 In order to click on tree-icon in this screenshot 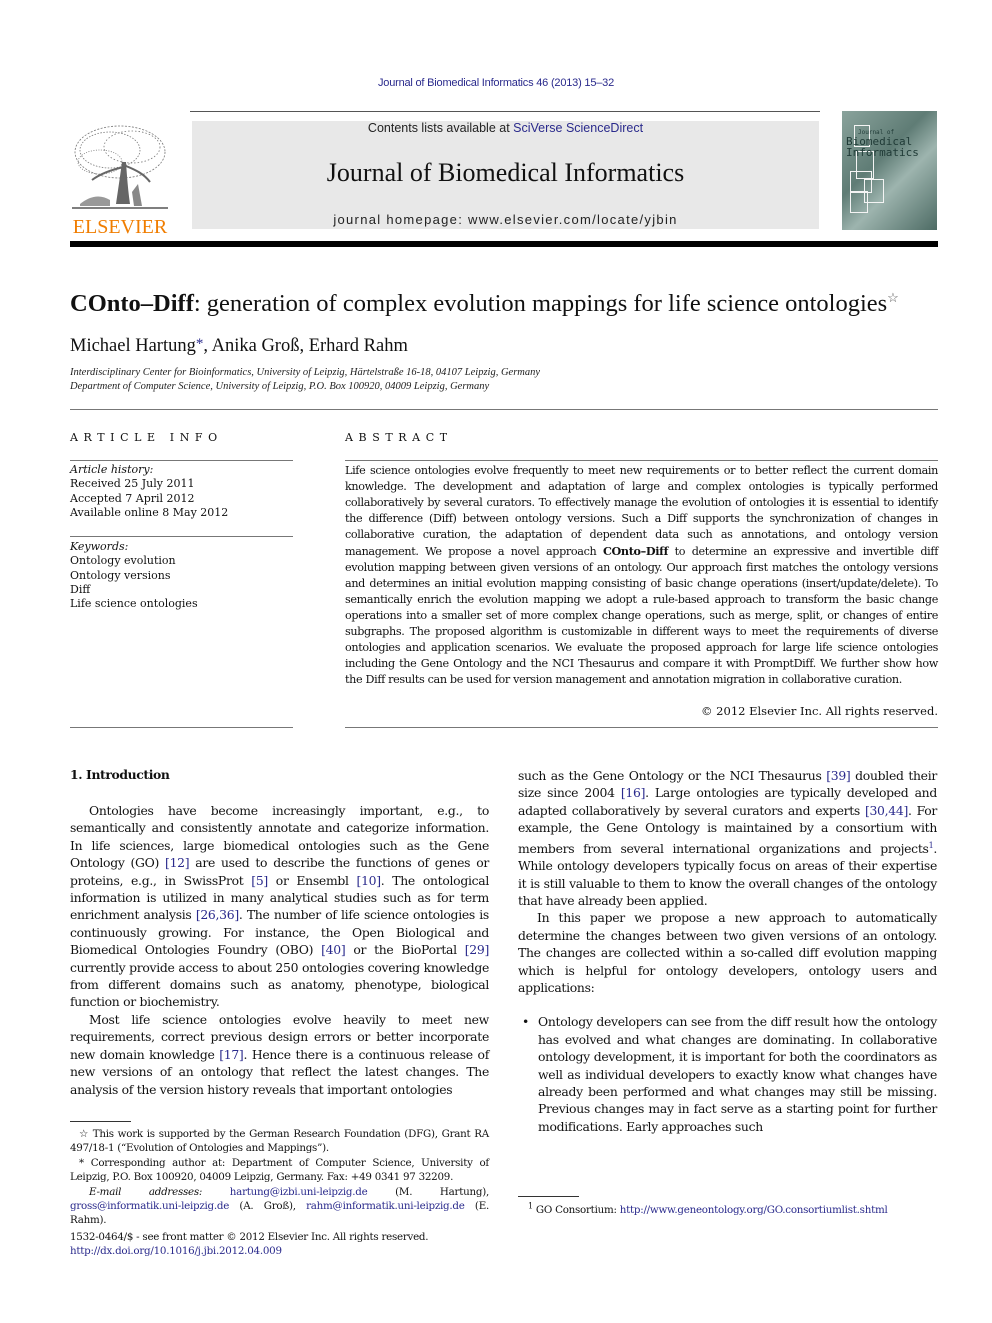, I will do `click(120, 166)`.